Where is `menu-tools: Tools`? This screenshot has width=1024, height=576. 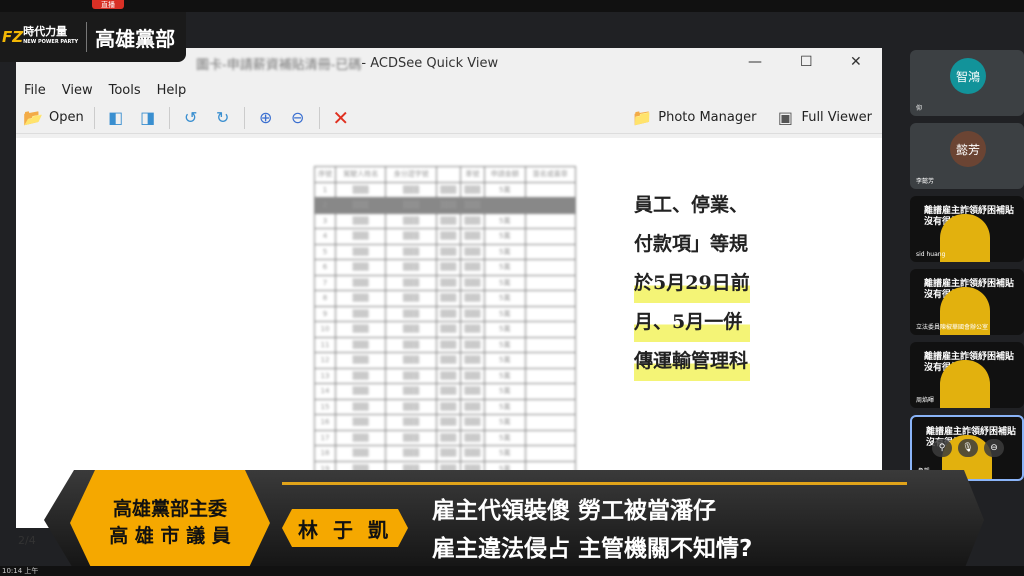 menu-tools: Tools is located at coordinates (125, 90).